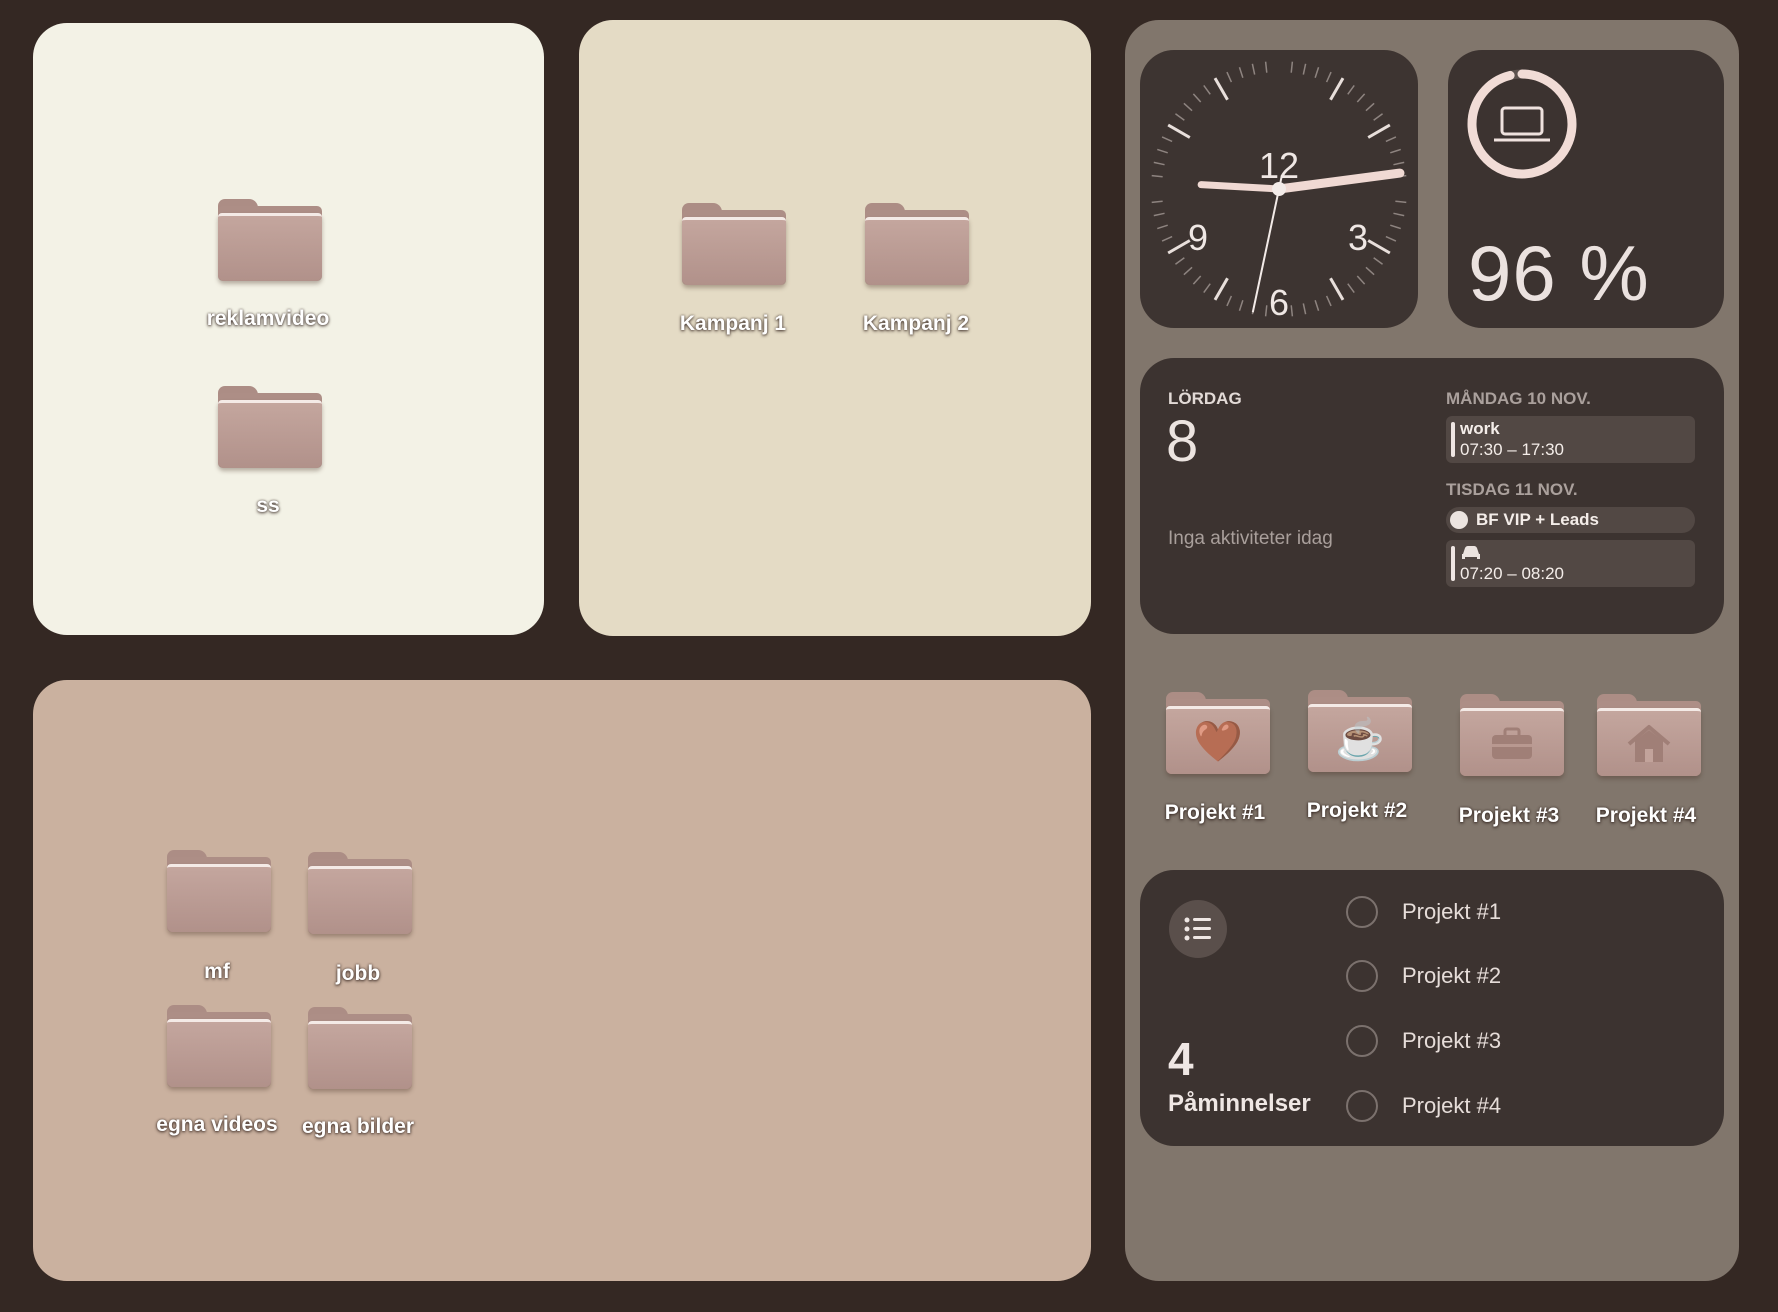 The height and width of the screenshot is (1312, 1778). I want to click on laptop-icon, so click(1522, 124).